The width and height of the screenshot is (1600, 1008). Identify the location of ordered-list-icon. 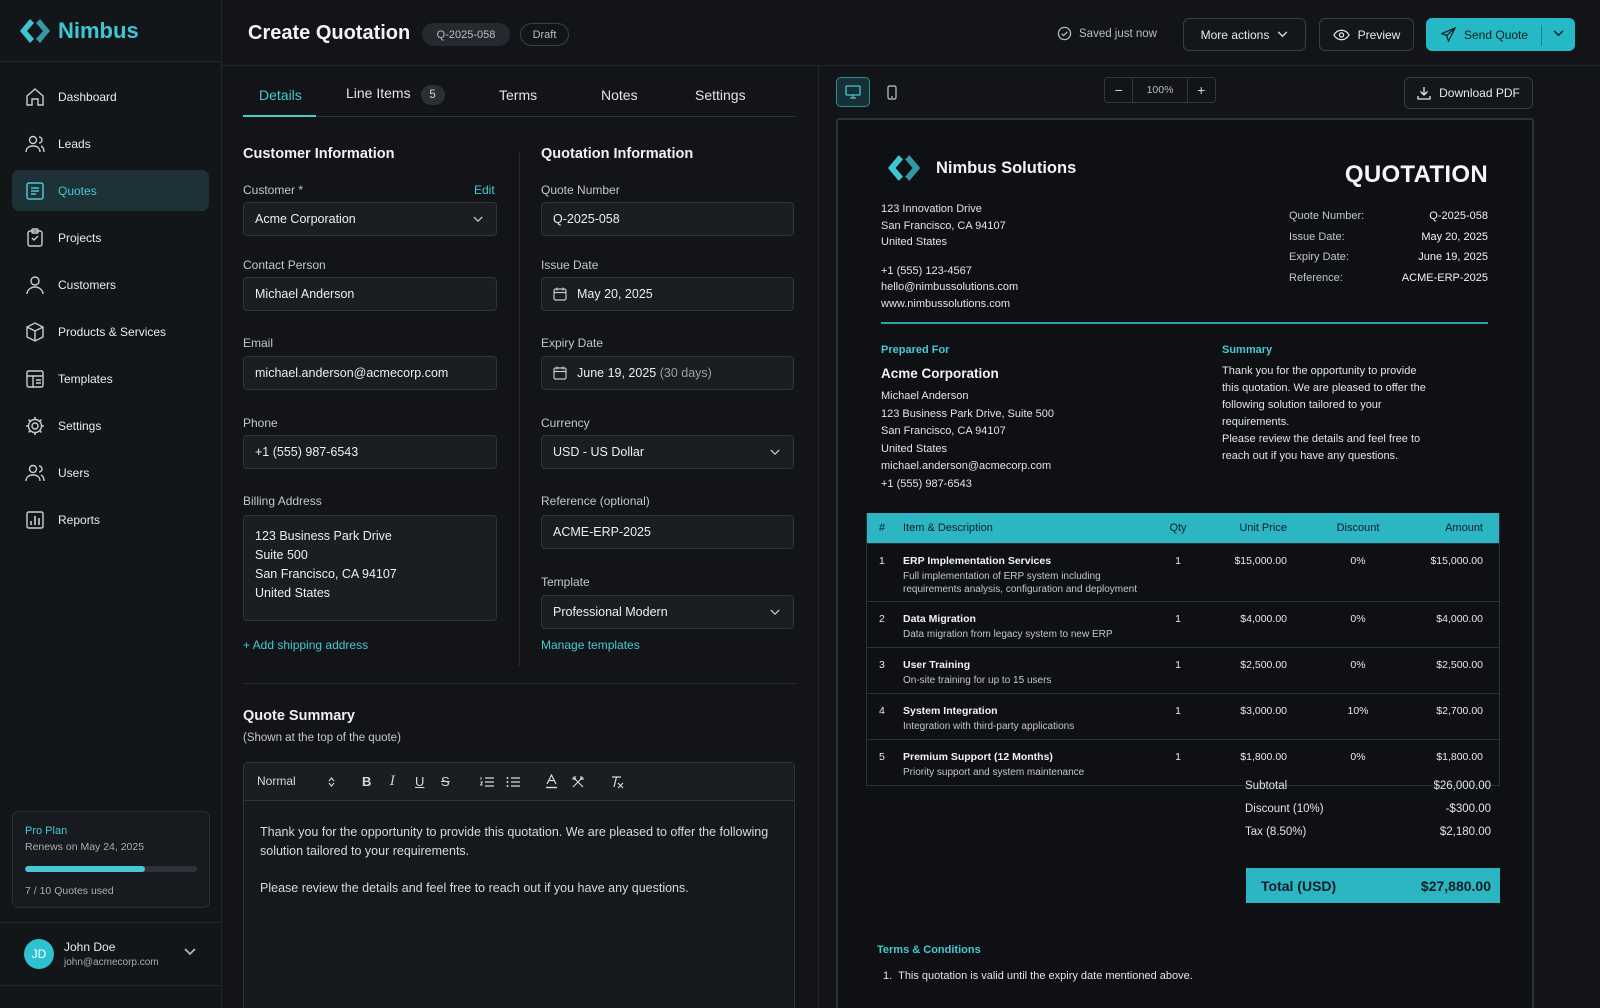
(487, 782).